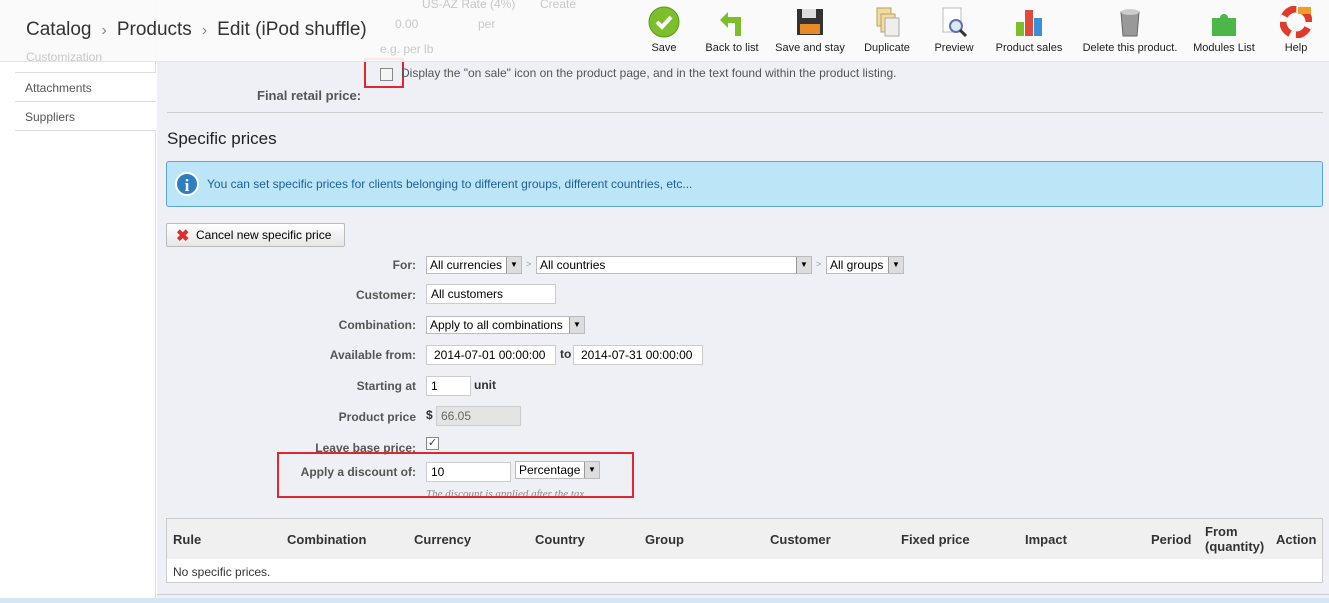 The width and height of the screenshot is (1329, 603). Describe the element at coordinates (810, 22) in the screenshot. I see `floppy-disk-icon` at that location.